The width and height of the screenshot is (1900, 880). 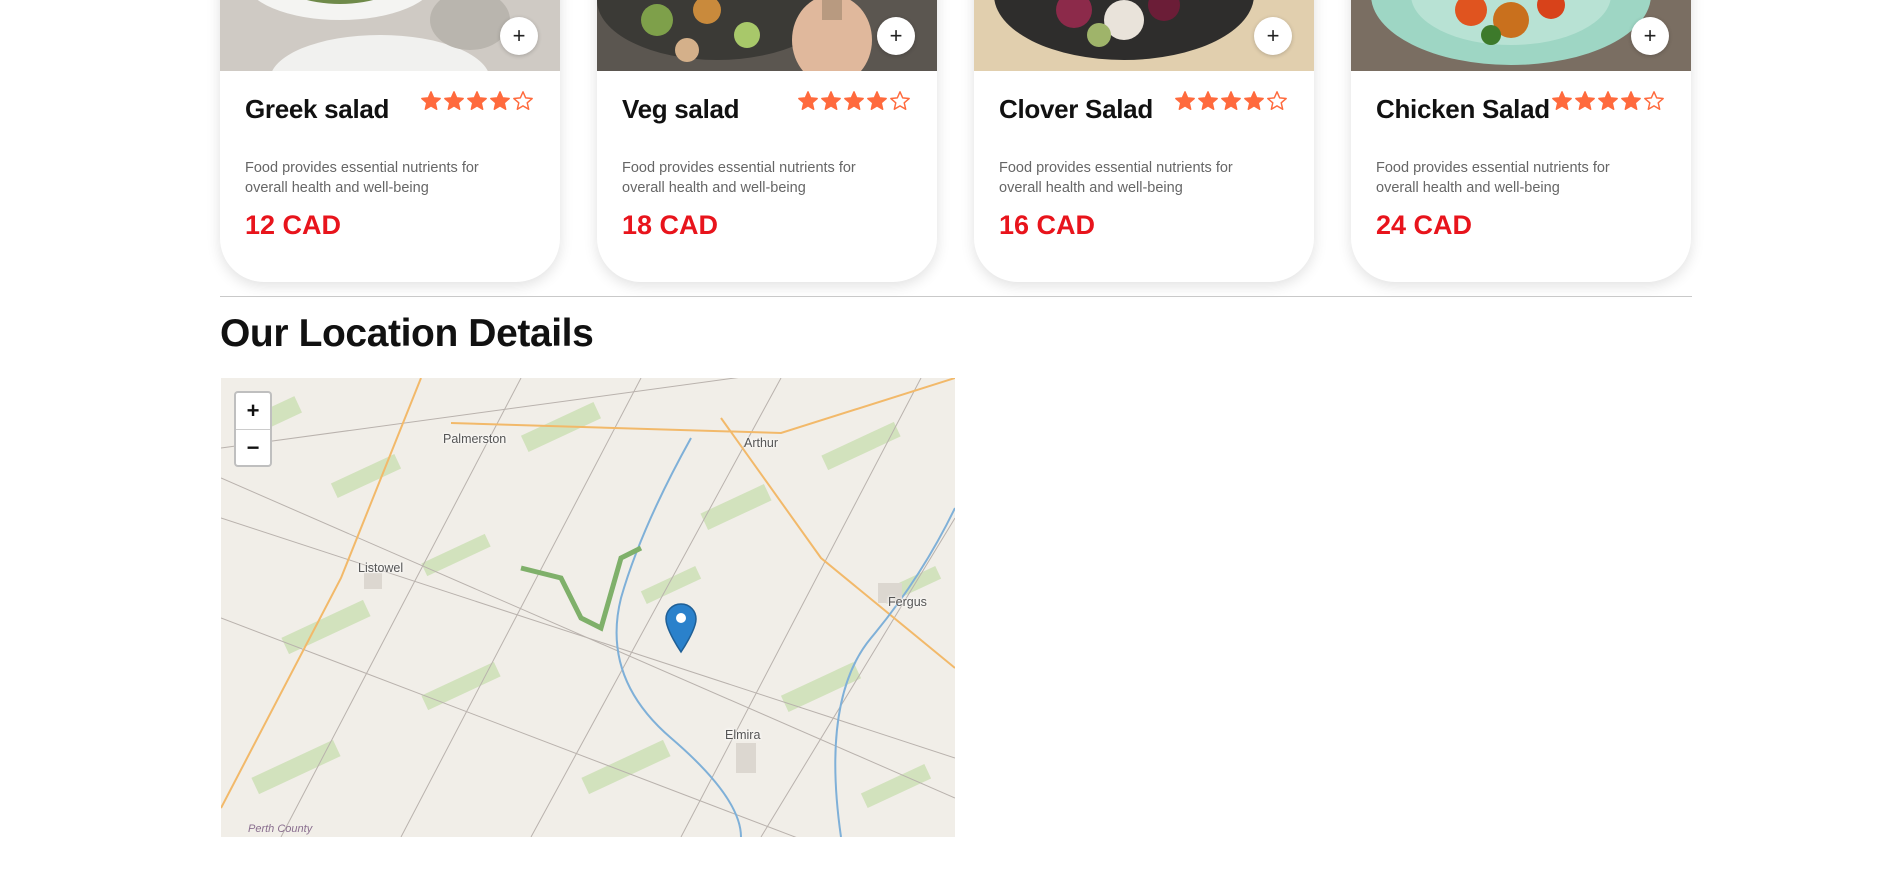 What do you see at coordinates (317, 109) in the screenshot?
I see `food-name: Greek salad` at bounding box center [317, 109].